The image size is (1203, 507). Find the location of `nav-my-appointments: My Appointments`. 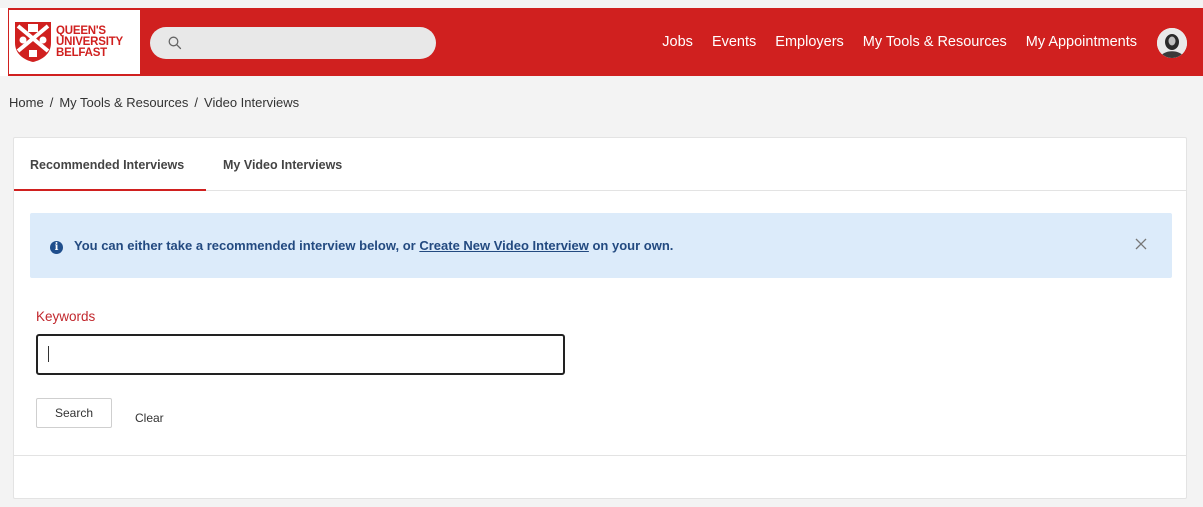

nav-my-appointments: My Appointments is located at coordinates (1081, 42).